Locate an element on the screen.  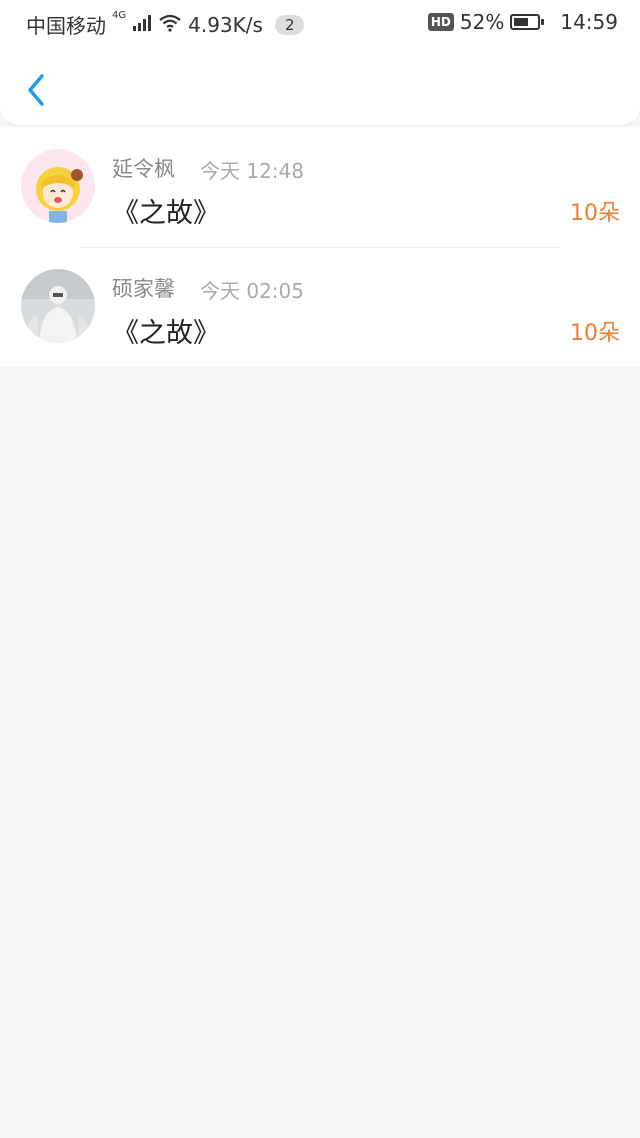
network-speed: 4.93K/s is located at coordinates (225, 24).